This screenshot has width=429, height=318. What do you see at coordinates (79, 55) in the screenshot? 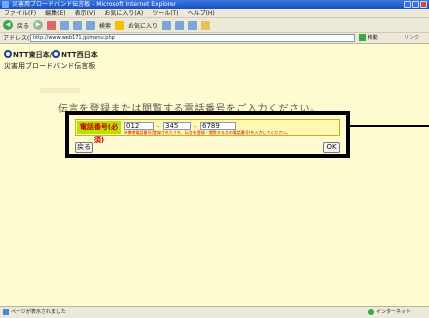
I see `brand-west: NTT西日本` at bounding box center [79, 55].